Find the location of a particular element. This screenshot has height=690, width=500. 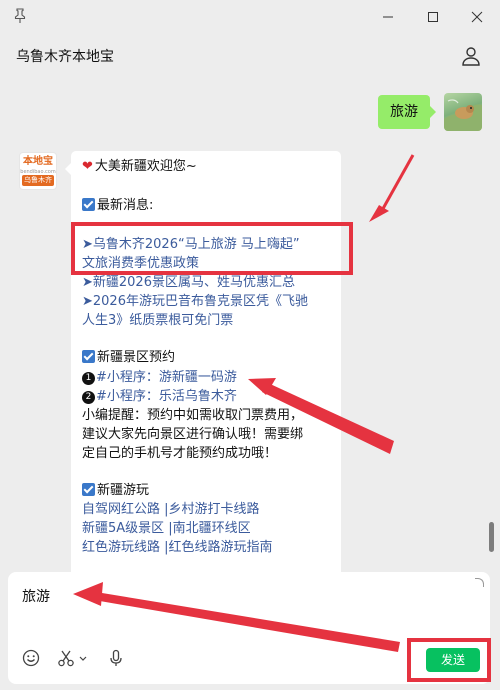

arrow-to-miniprogram is located at coordinates (321, 416).